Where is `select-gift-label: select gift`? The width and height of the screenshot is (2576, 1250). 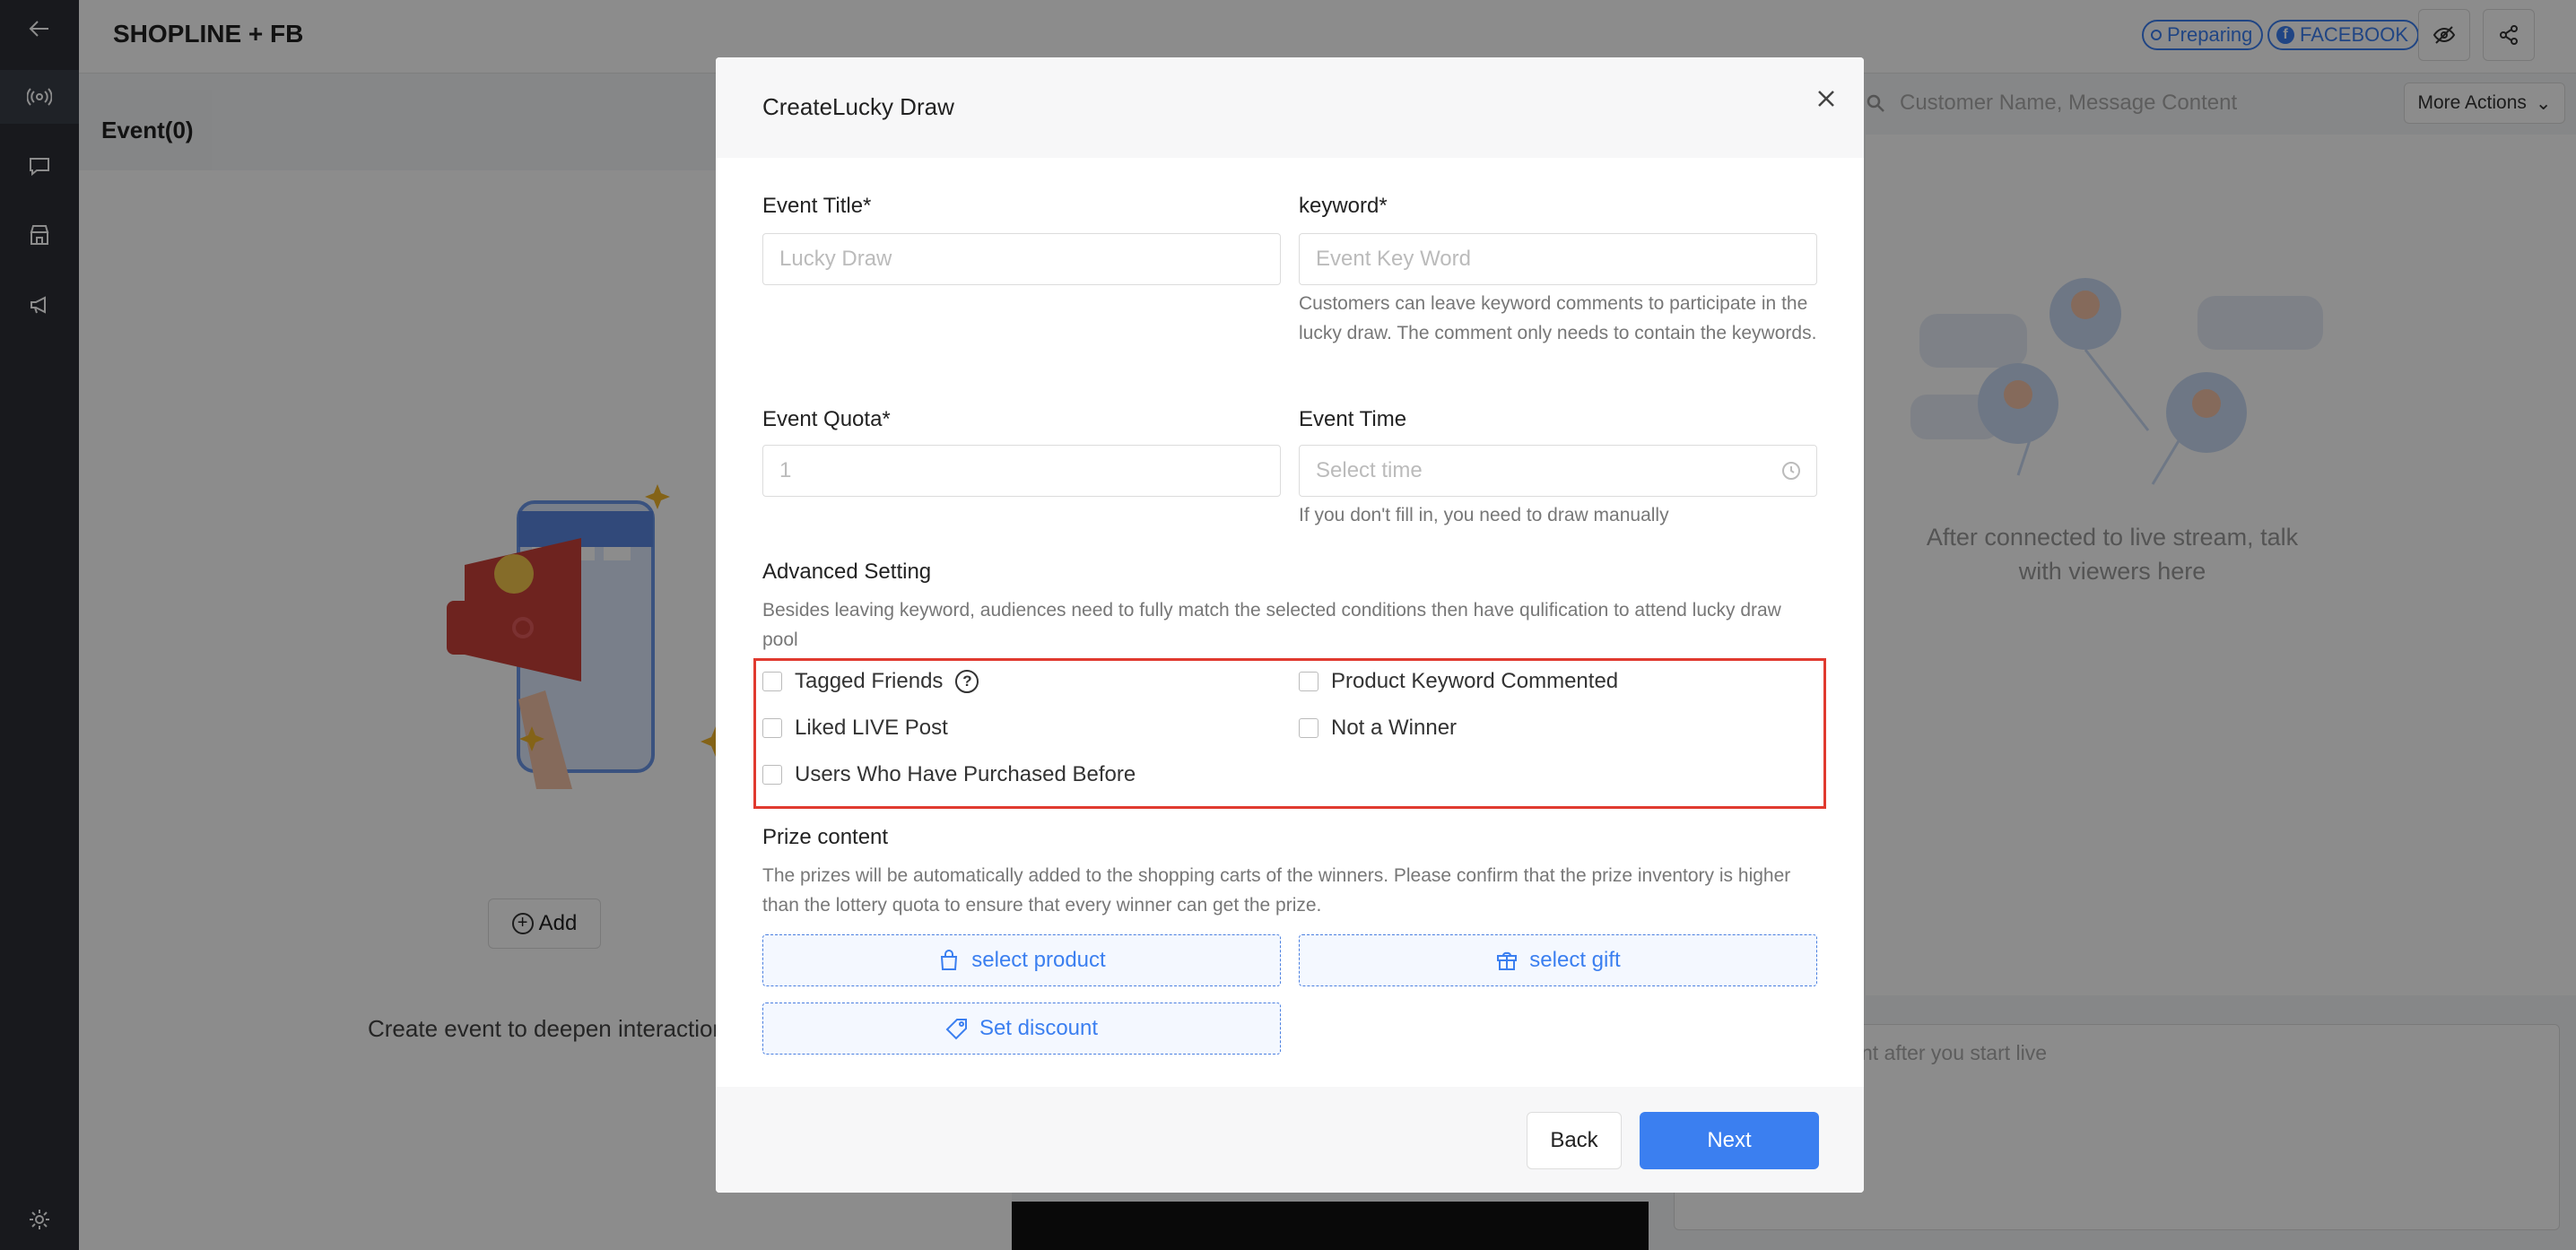 select-gift-label: select gift is located at coordinates (1575, 960).